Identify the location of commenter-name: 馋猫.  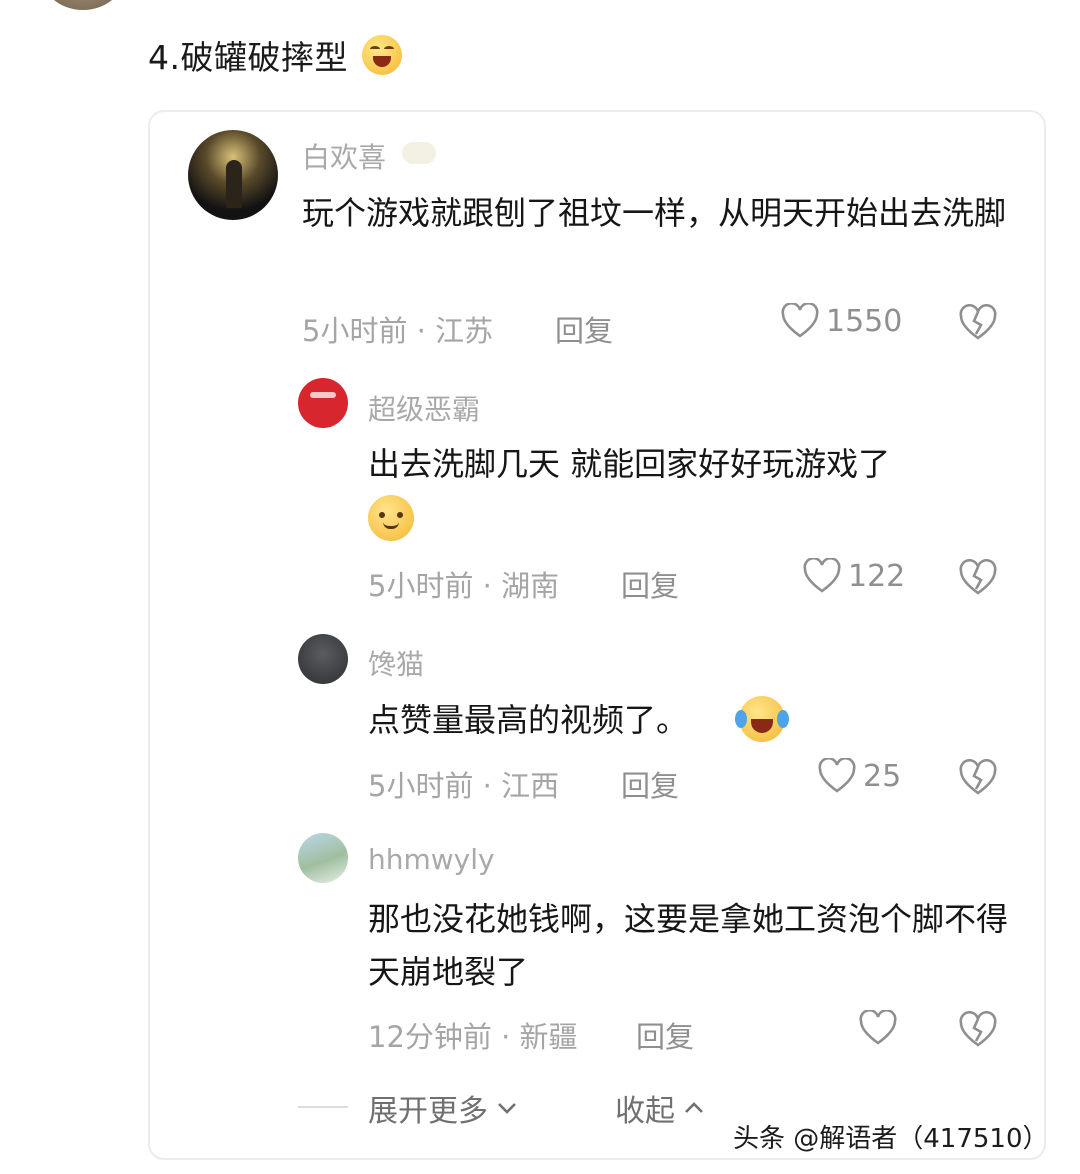
(396, 663).